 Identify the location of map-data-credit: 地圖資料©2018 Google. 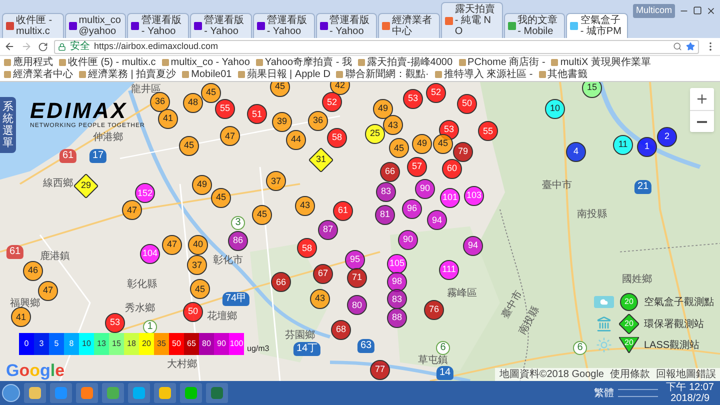
(551, 374).